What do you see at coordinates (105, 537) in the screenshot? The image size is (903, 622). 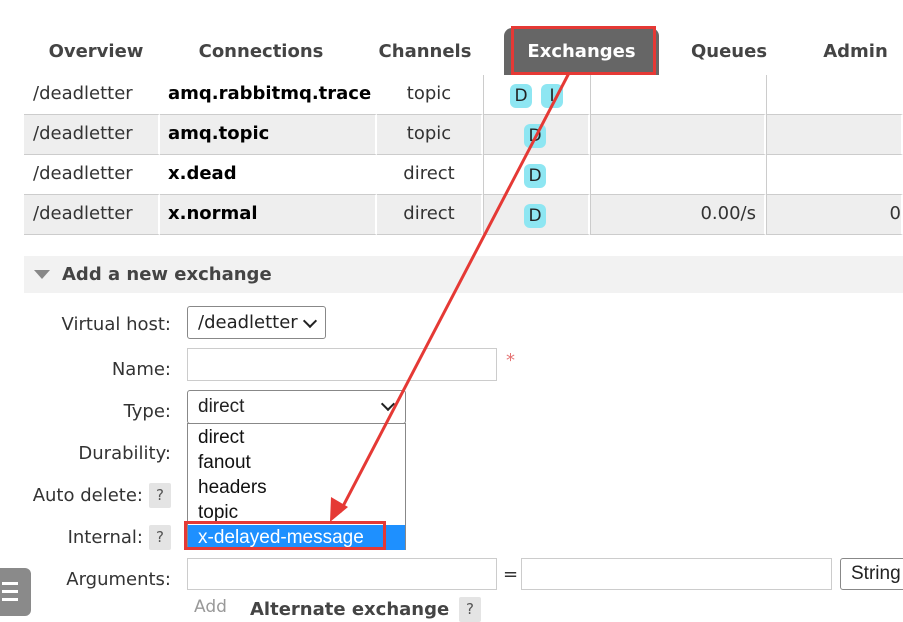 I see `internal-label: Internal:` at bounding box center [105, 537].